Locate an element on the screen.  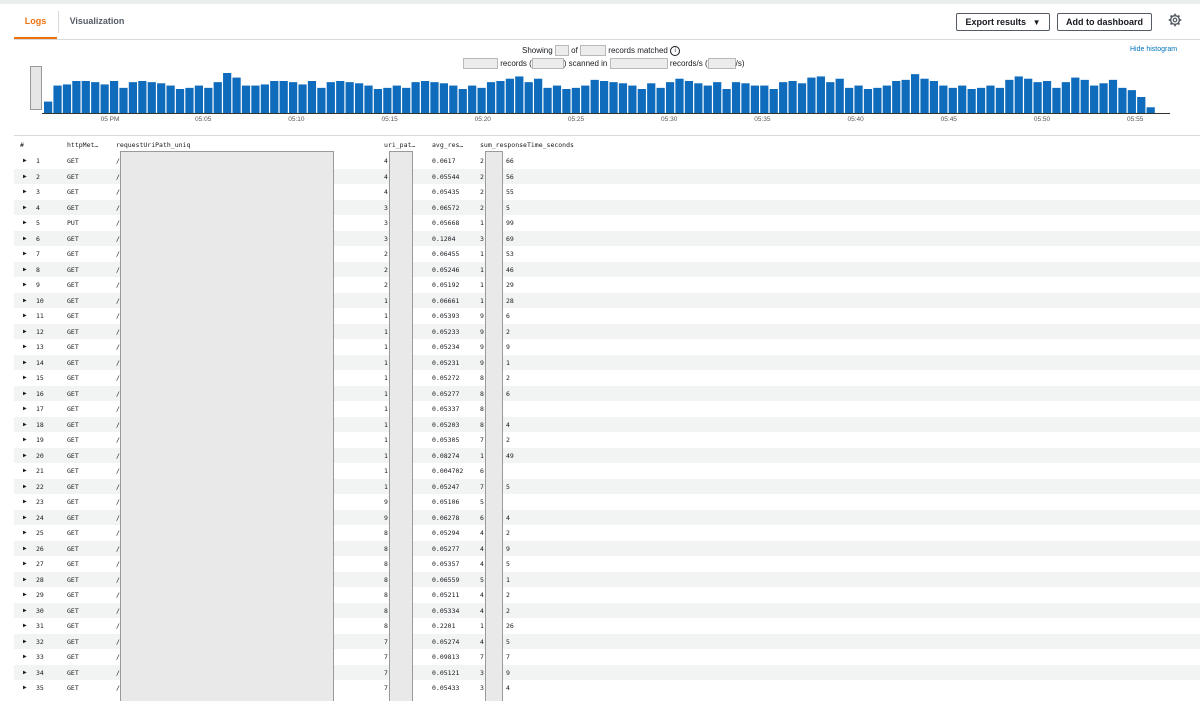
tab-logs: Logs is located at coordinates (35, 22).